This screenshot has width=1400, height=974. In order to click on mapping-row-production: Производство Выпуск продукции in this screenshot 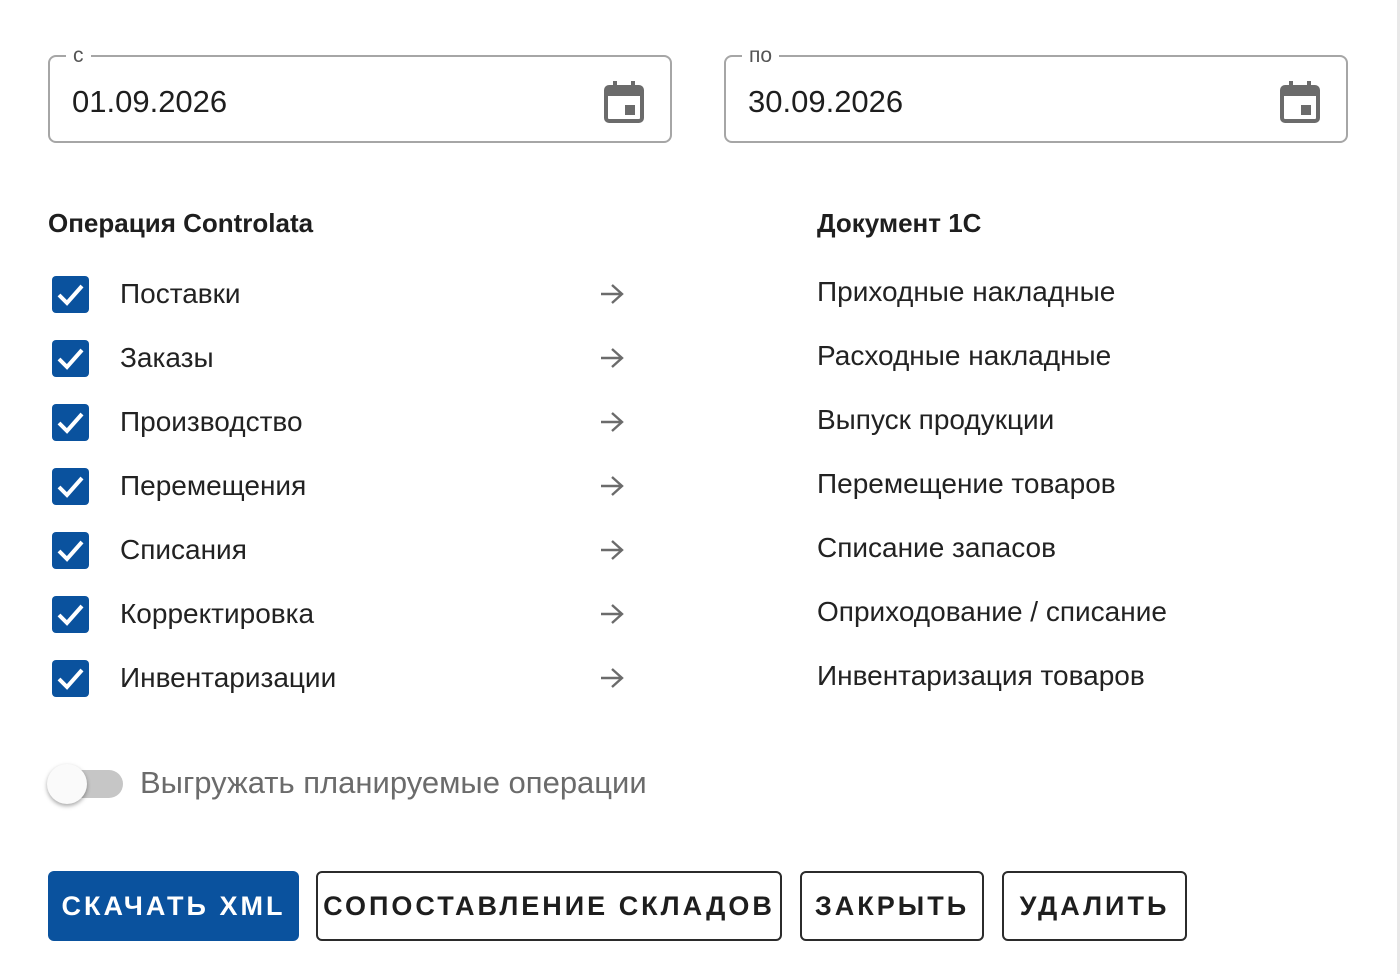, I will do `click(700, 422)`.